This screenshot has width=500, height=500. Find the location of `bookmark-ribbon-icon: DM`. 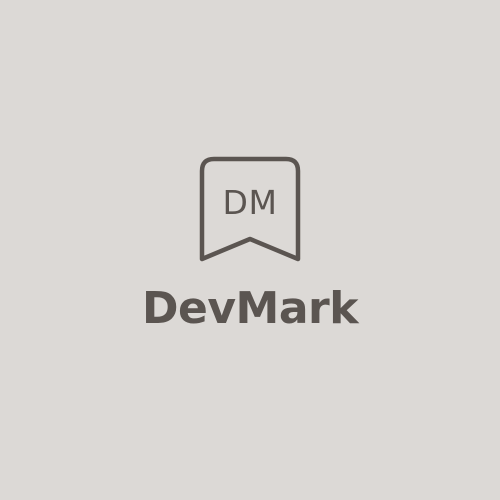

bookmark-ribbon-icon: DM is located at coordinates (250, 209).